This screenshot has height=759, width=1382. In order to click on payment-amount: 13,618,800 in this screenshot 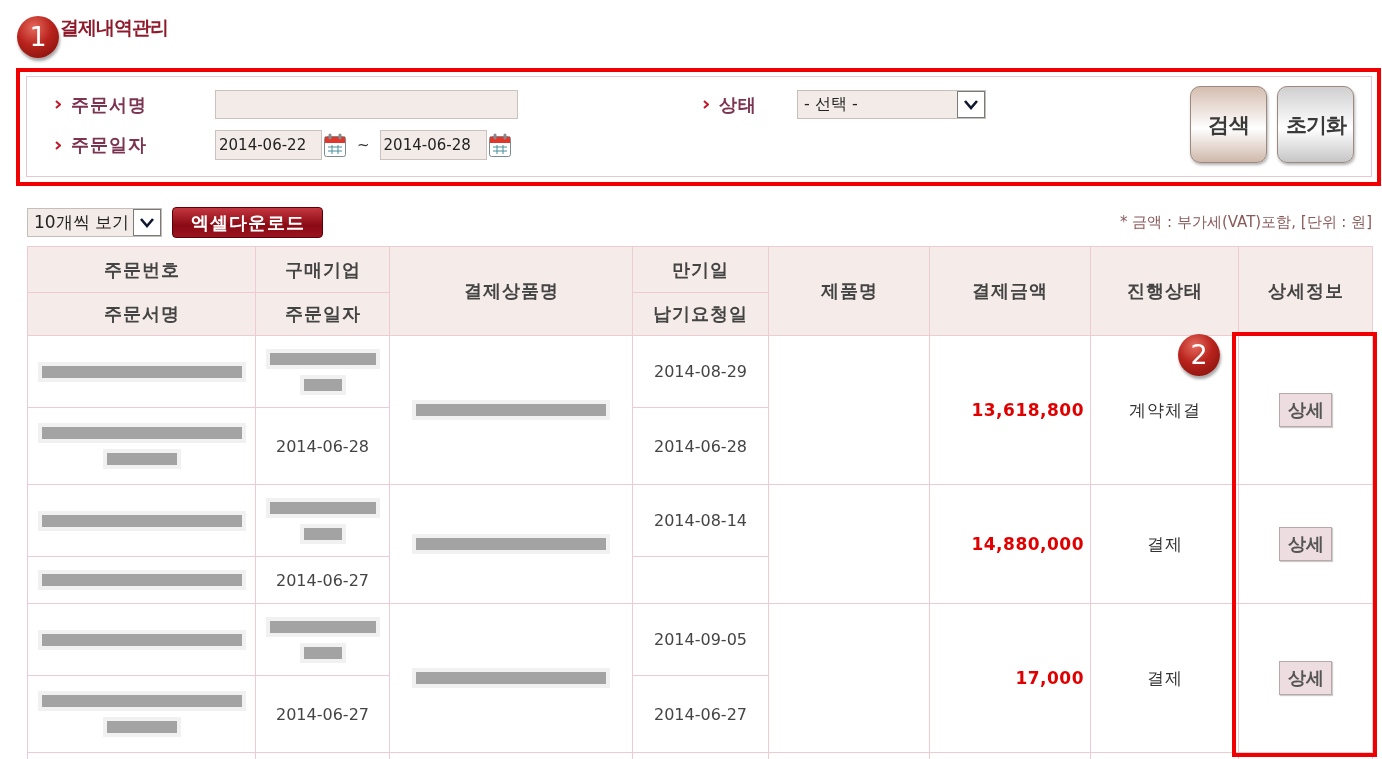, I will do `click(1027, 410)`.